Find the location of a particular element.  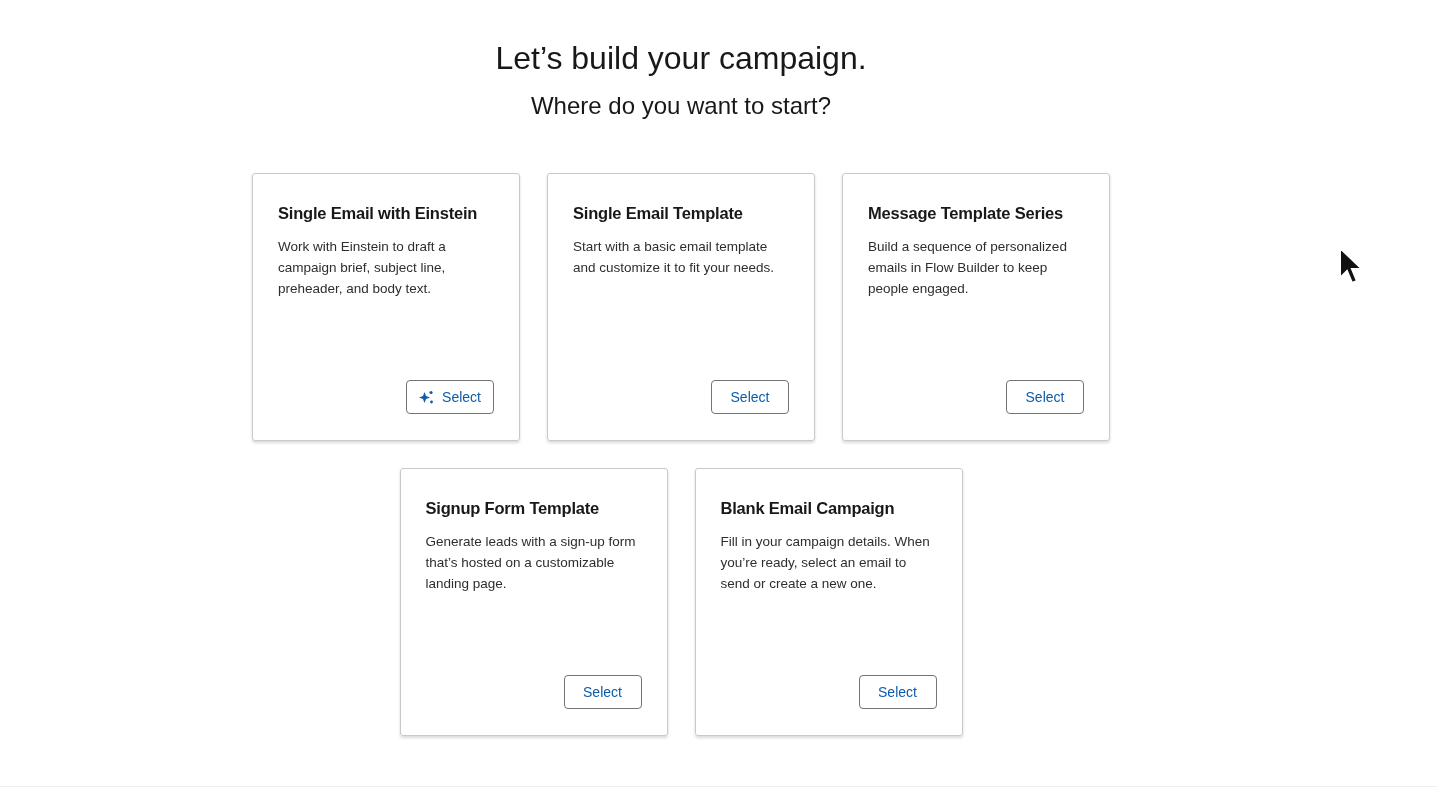

page-subheading: Where do you want to start? is located at coordinates (681, 106).